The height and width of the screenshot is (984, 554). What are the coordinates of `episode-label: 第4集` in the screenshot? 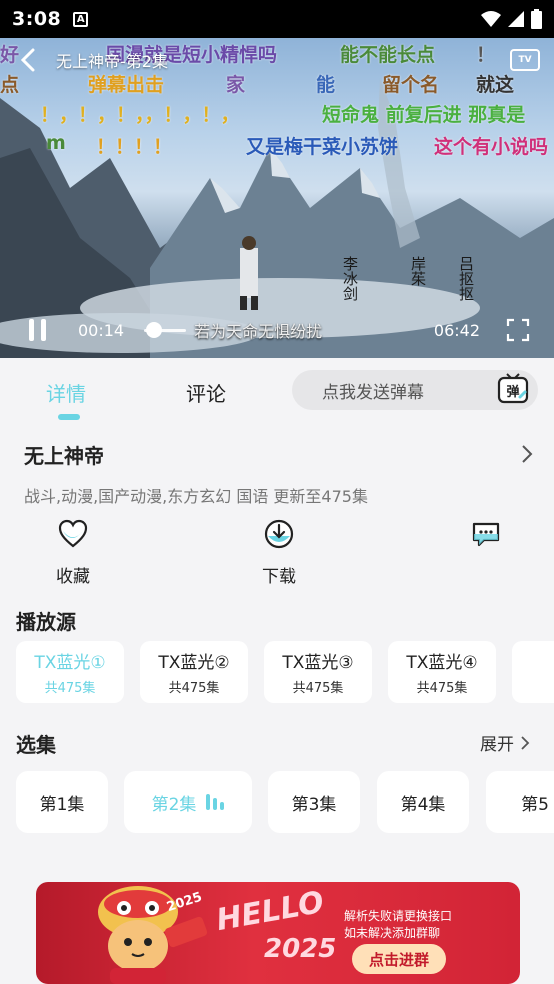 It's located at (423, 804).